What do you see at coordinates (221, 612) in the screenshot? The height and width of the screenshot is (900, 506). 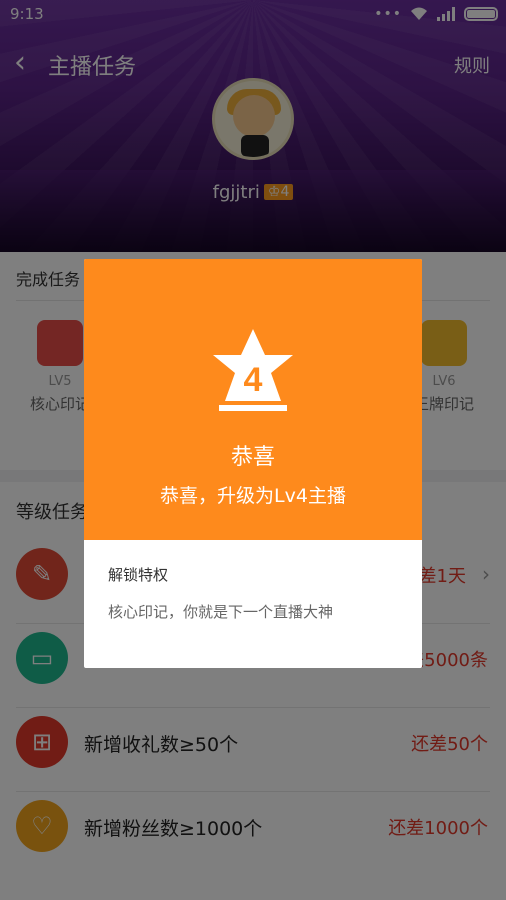 I see `unlock-description: 核心印记，你就是下一个直播大神` at bounding box center [221, 612].